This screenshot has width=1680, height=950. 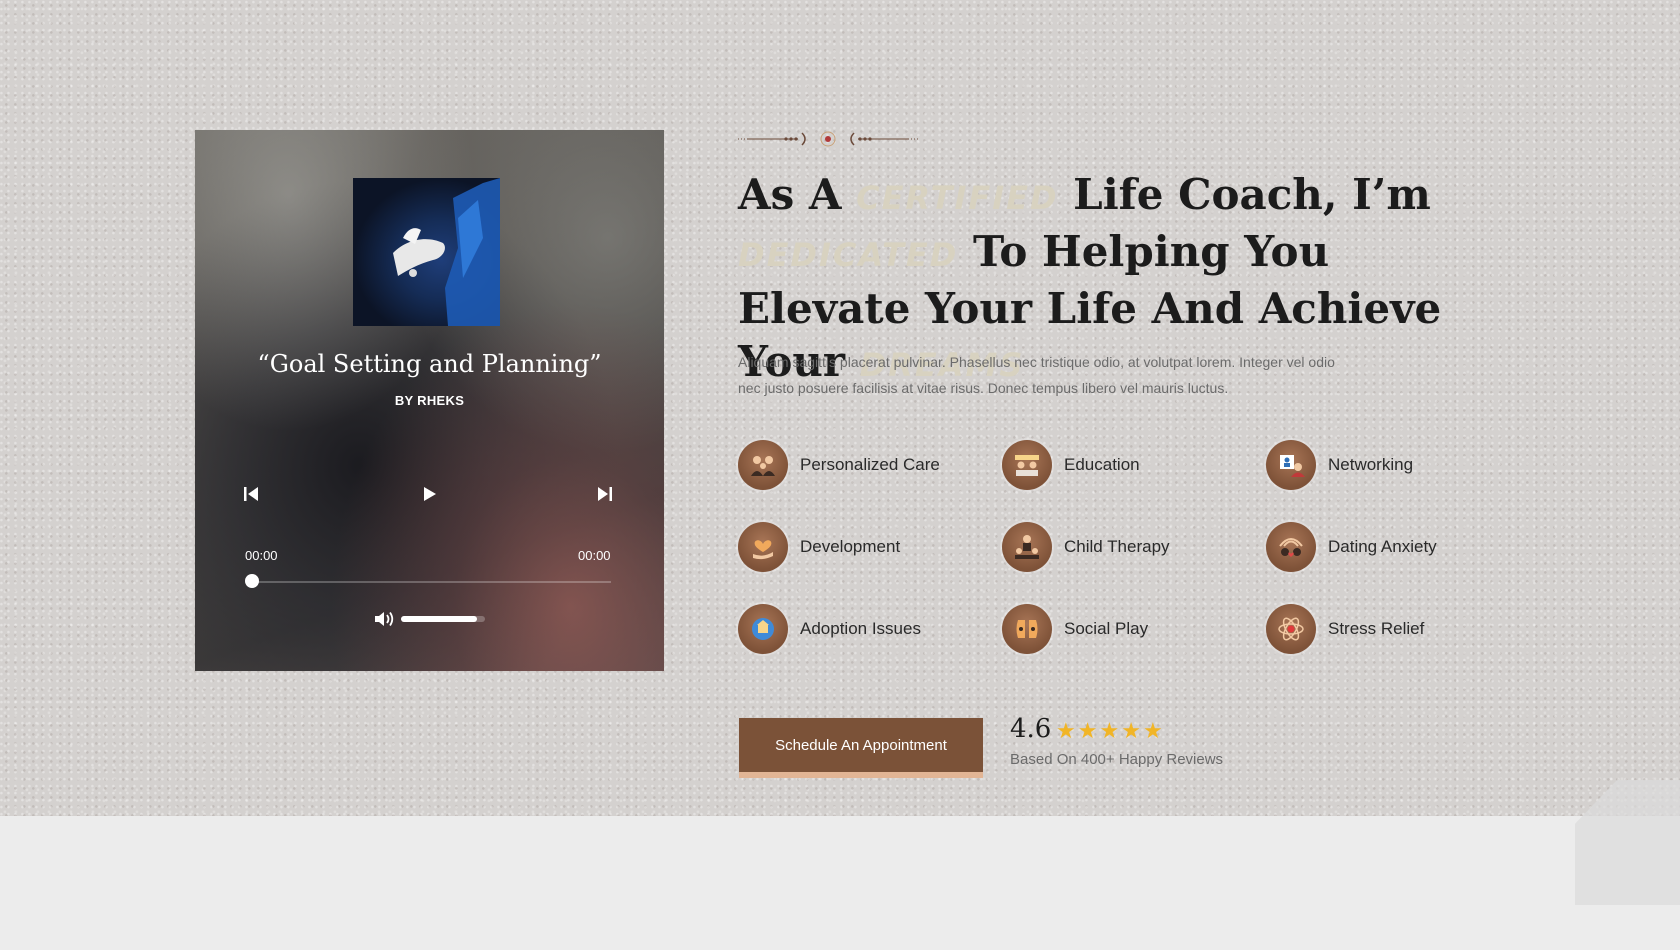 I want to click on feature-item: Development, so click(x=870, y=547).